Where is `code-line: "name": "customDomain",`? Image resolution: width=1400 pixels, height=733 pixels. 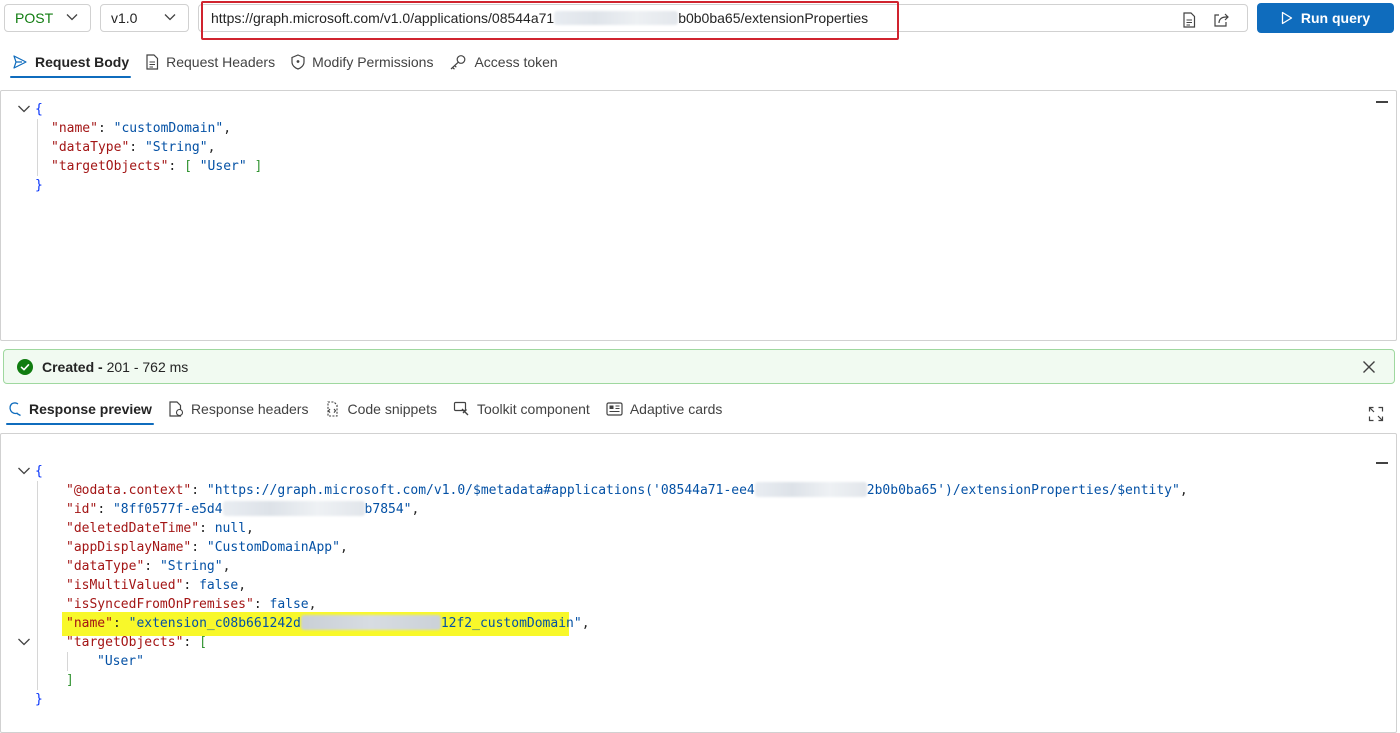
code-line: "name": "customDomain", is located at coordinates (141, 128).